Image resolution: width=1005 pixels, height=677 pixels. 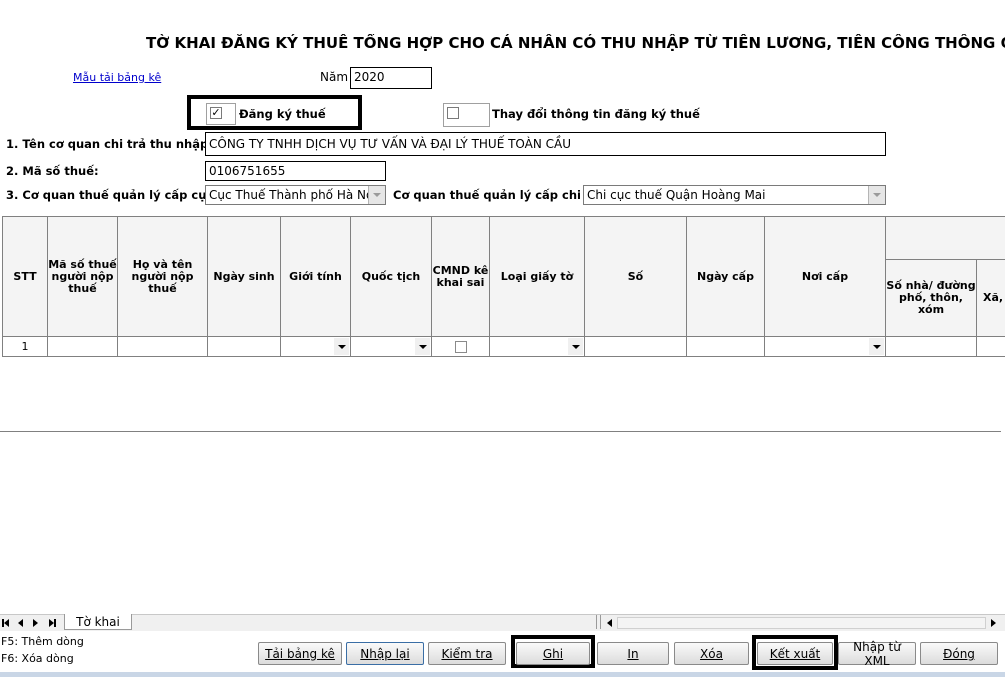 I want to click on header-doc-number: Số, so click(x=635, y=276).